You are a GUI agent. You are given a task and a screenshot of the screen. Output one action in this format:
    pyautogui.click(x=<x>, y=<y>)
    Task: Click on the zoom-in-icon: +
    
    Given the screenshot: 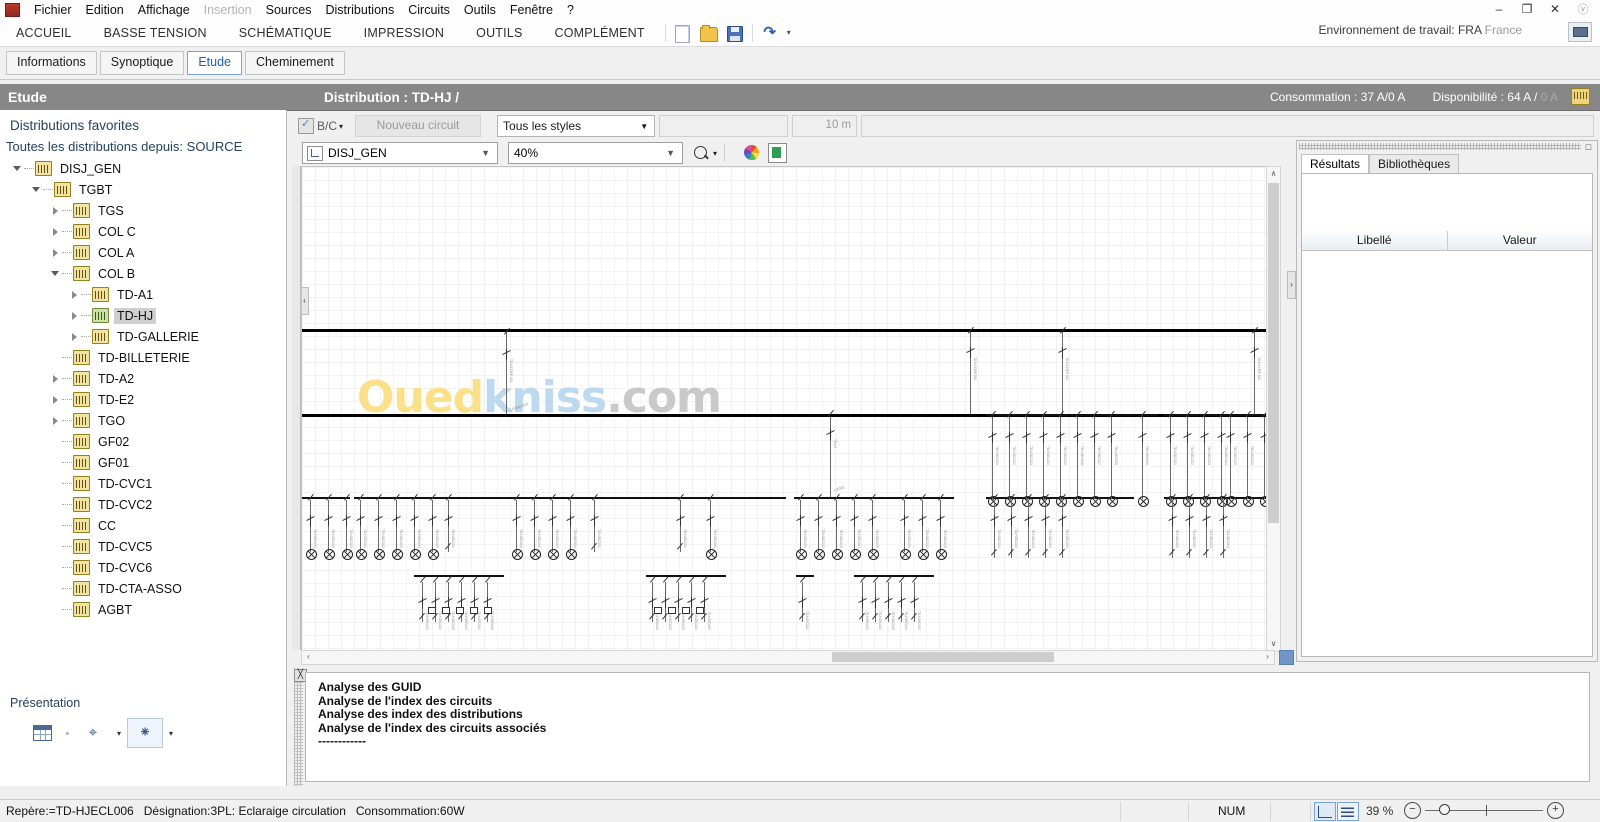 What is the action you would take?
    pyautogui.click(x=1555, y=810)
    